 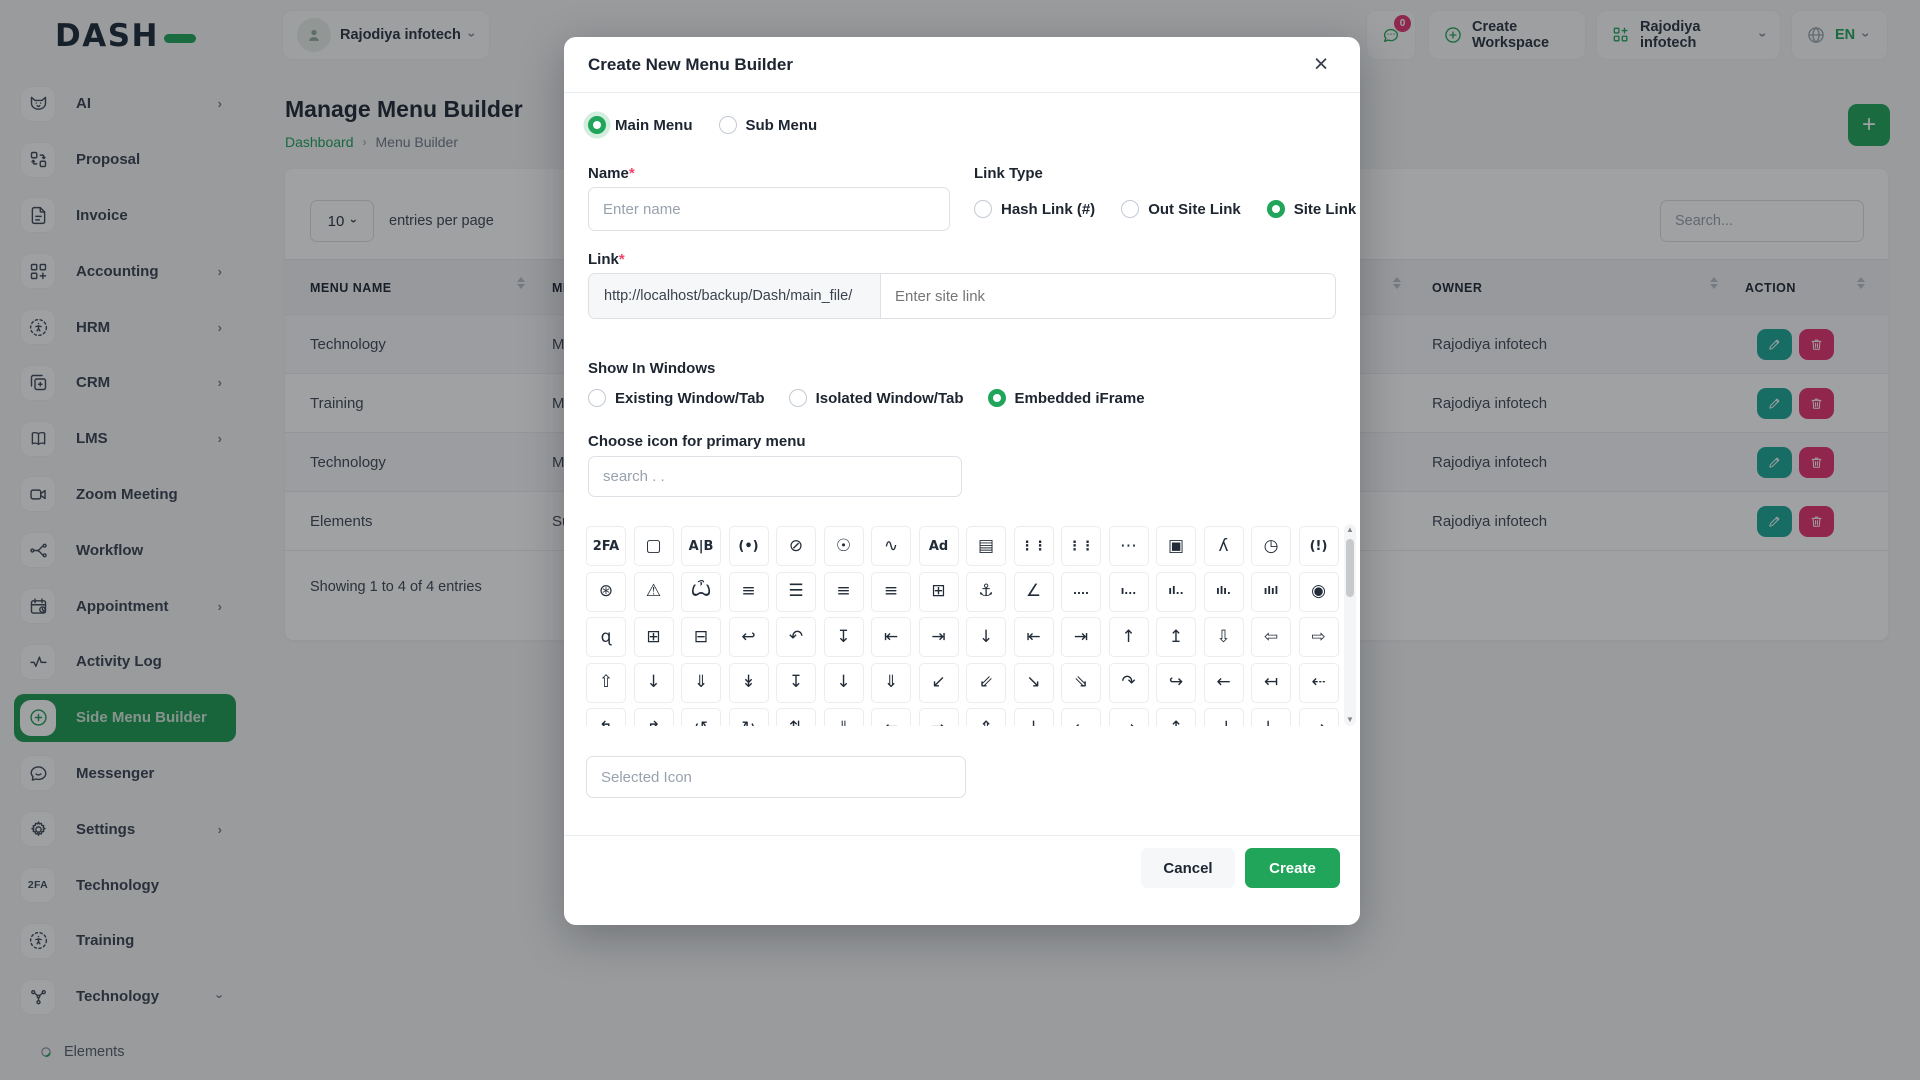 What do you see at coordinates (796, 637) in the screenshot?
I see `arrow-back-up-icon-tile: ↶` at bounding box center [796, 637].